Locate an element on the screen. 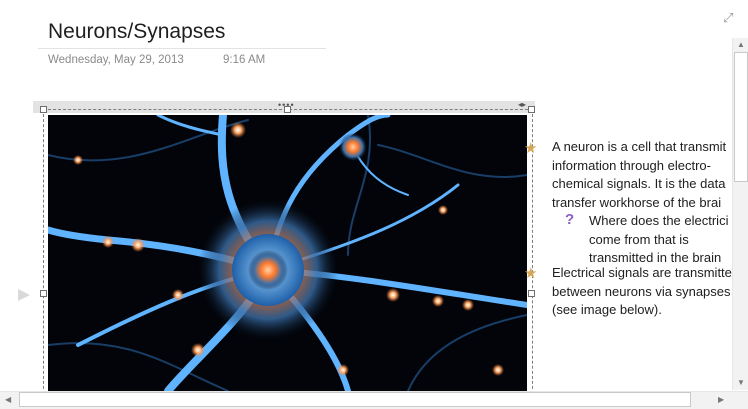  expand-icon: ⤢ is located at coordinates (728, 18).